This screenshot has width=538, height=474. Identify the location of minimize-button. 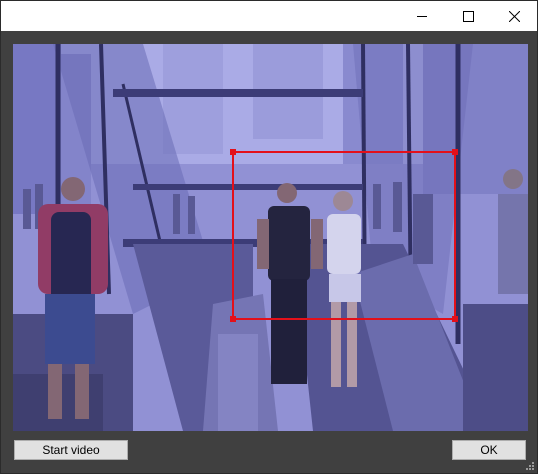
(422, 16).